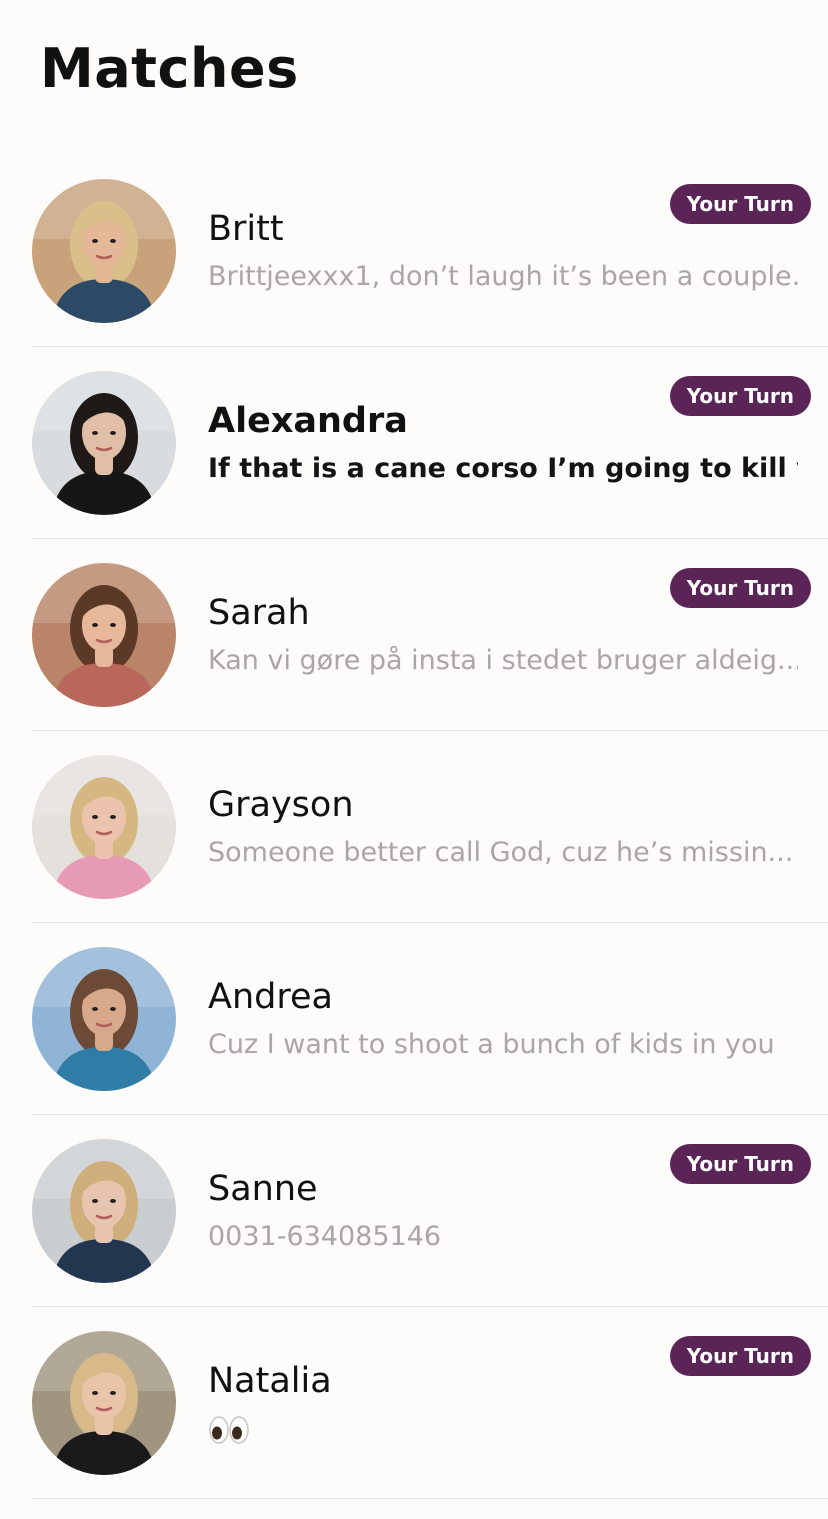  I want to click on header: Matches, so click(414, 52).